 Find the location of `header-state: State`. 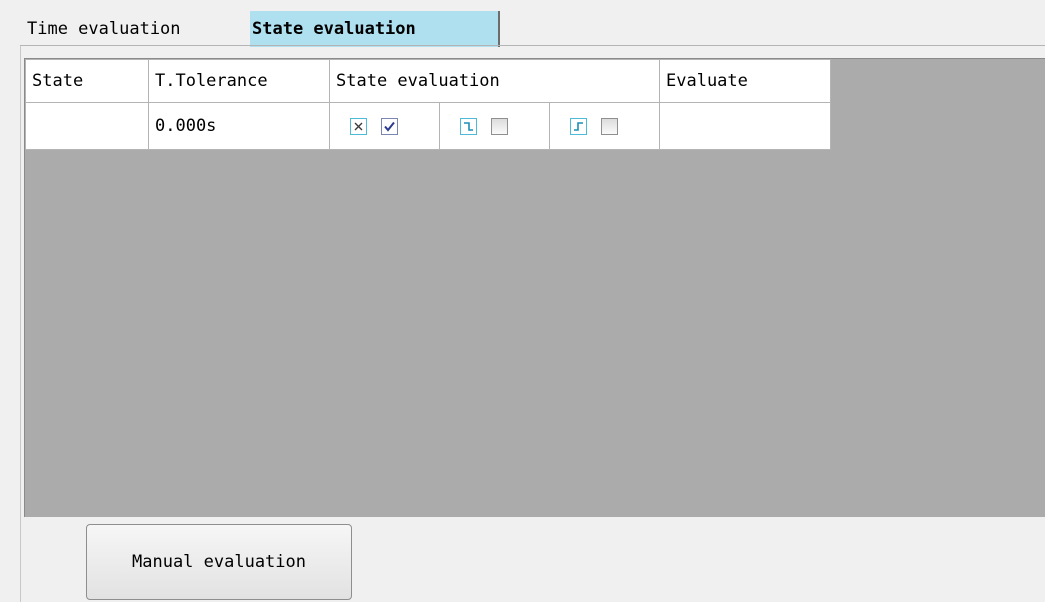

header-state: State is located at coordinates (87, 81).